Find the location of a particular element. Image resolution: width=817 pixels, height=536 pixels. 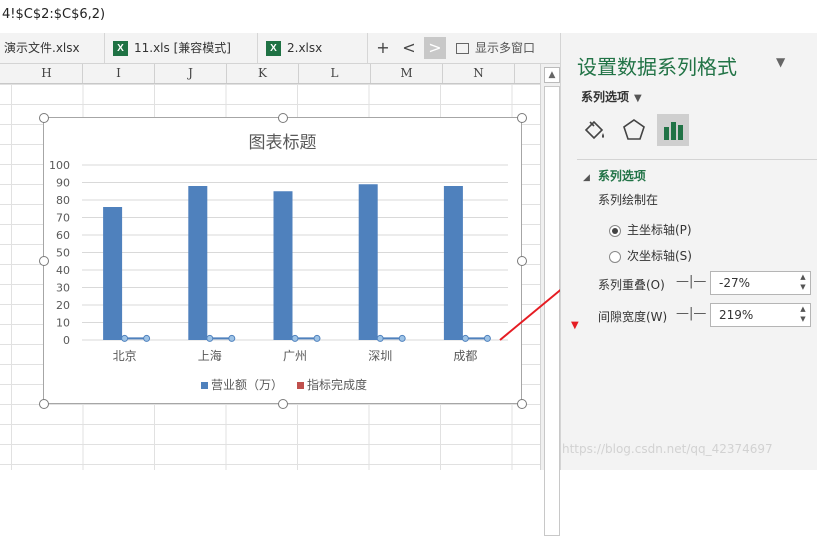

effects-tab is located at coordinates (634, 130).